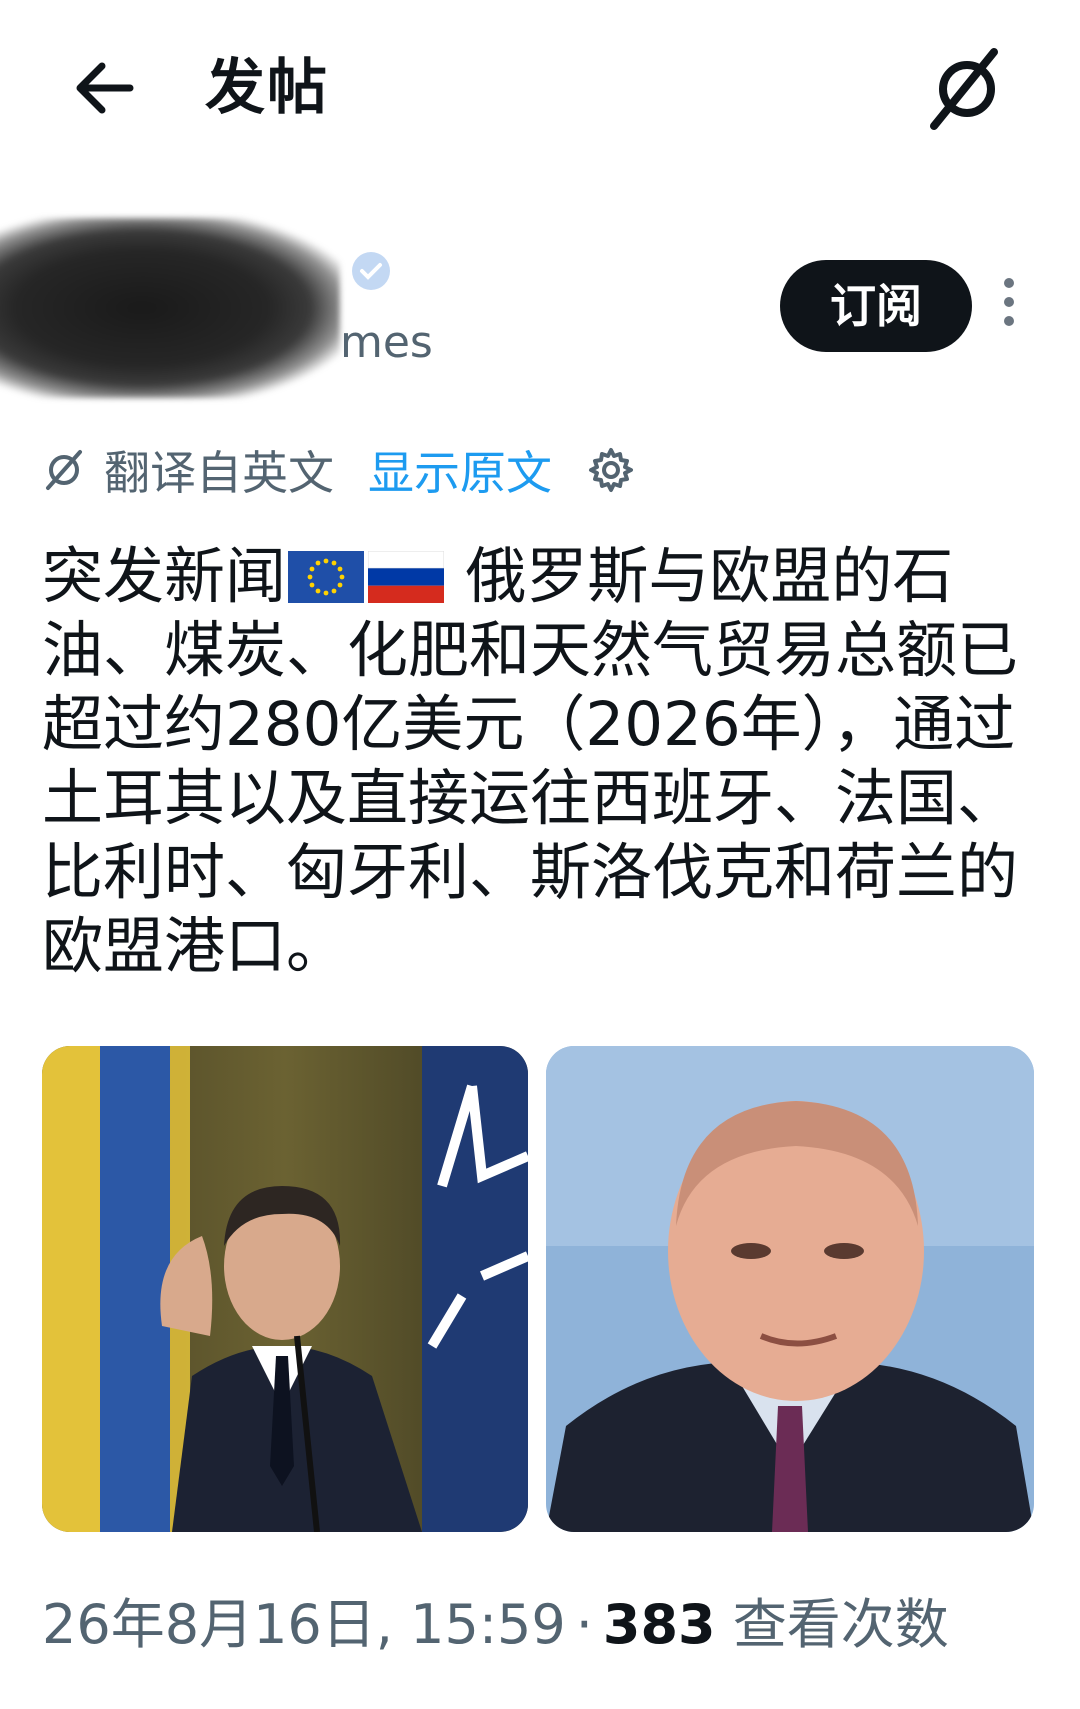  I want to click on gear-icon, so click(611, 470).